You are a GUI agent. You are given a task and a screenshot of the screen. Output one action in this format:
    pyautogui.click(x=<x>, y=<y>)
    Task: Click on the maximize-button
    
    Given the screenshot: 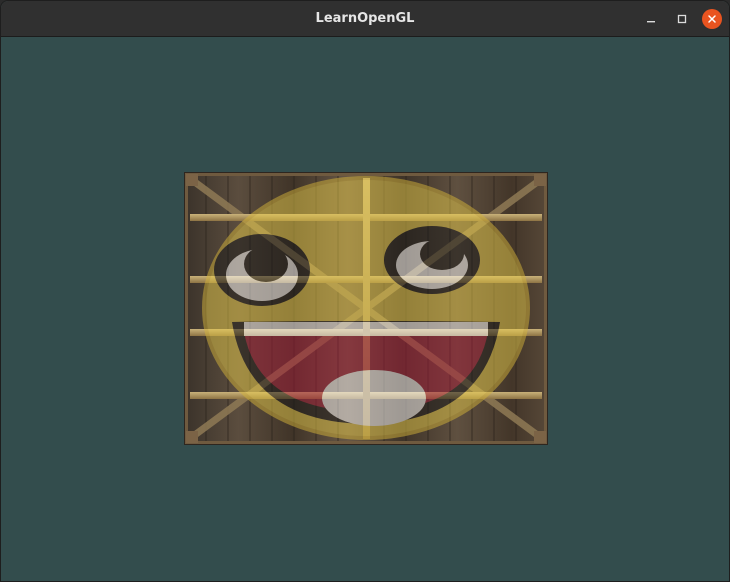 What is the action you would take?
    pyautogui.click(x=682, y=19)
    